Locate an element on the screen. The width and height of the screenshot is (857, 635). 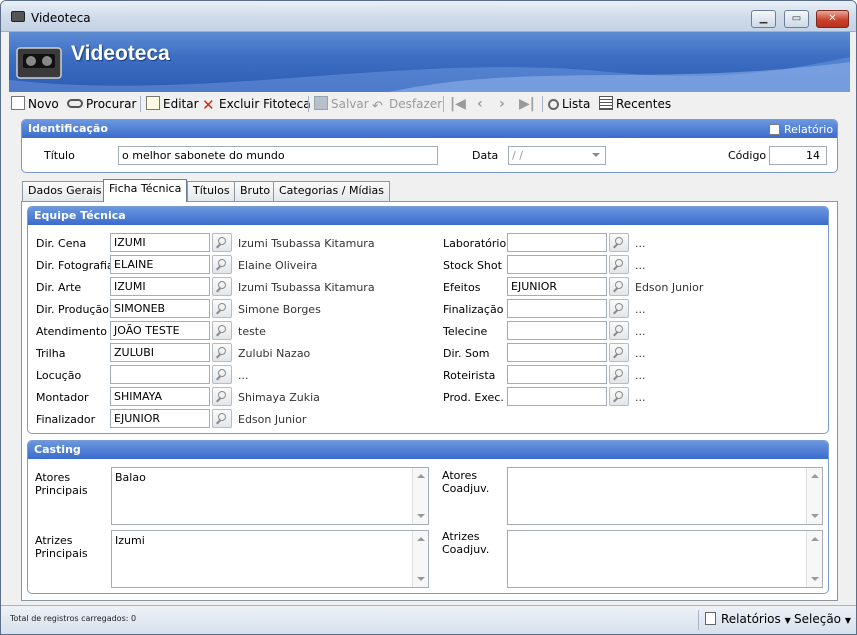
minimize-button: ▁ is located at coordinates (763, 19).